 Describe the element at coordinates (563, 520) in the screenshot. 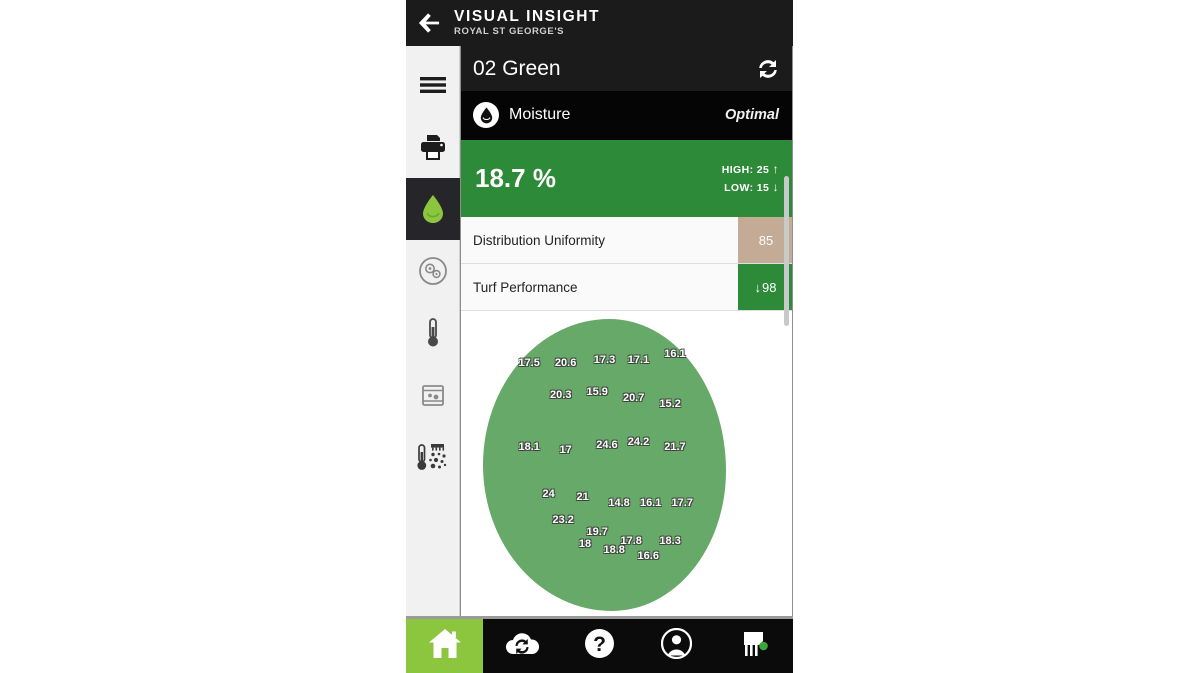

I see `moisture-reading-label: 23.2` at that location.